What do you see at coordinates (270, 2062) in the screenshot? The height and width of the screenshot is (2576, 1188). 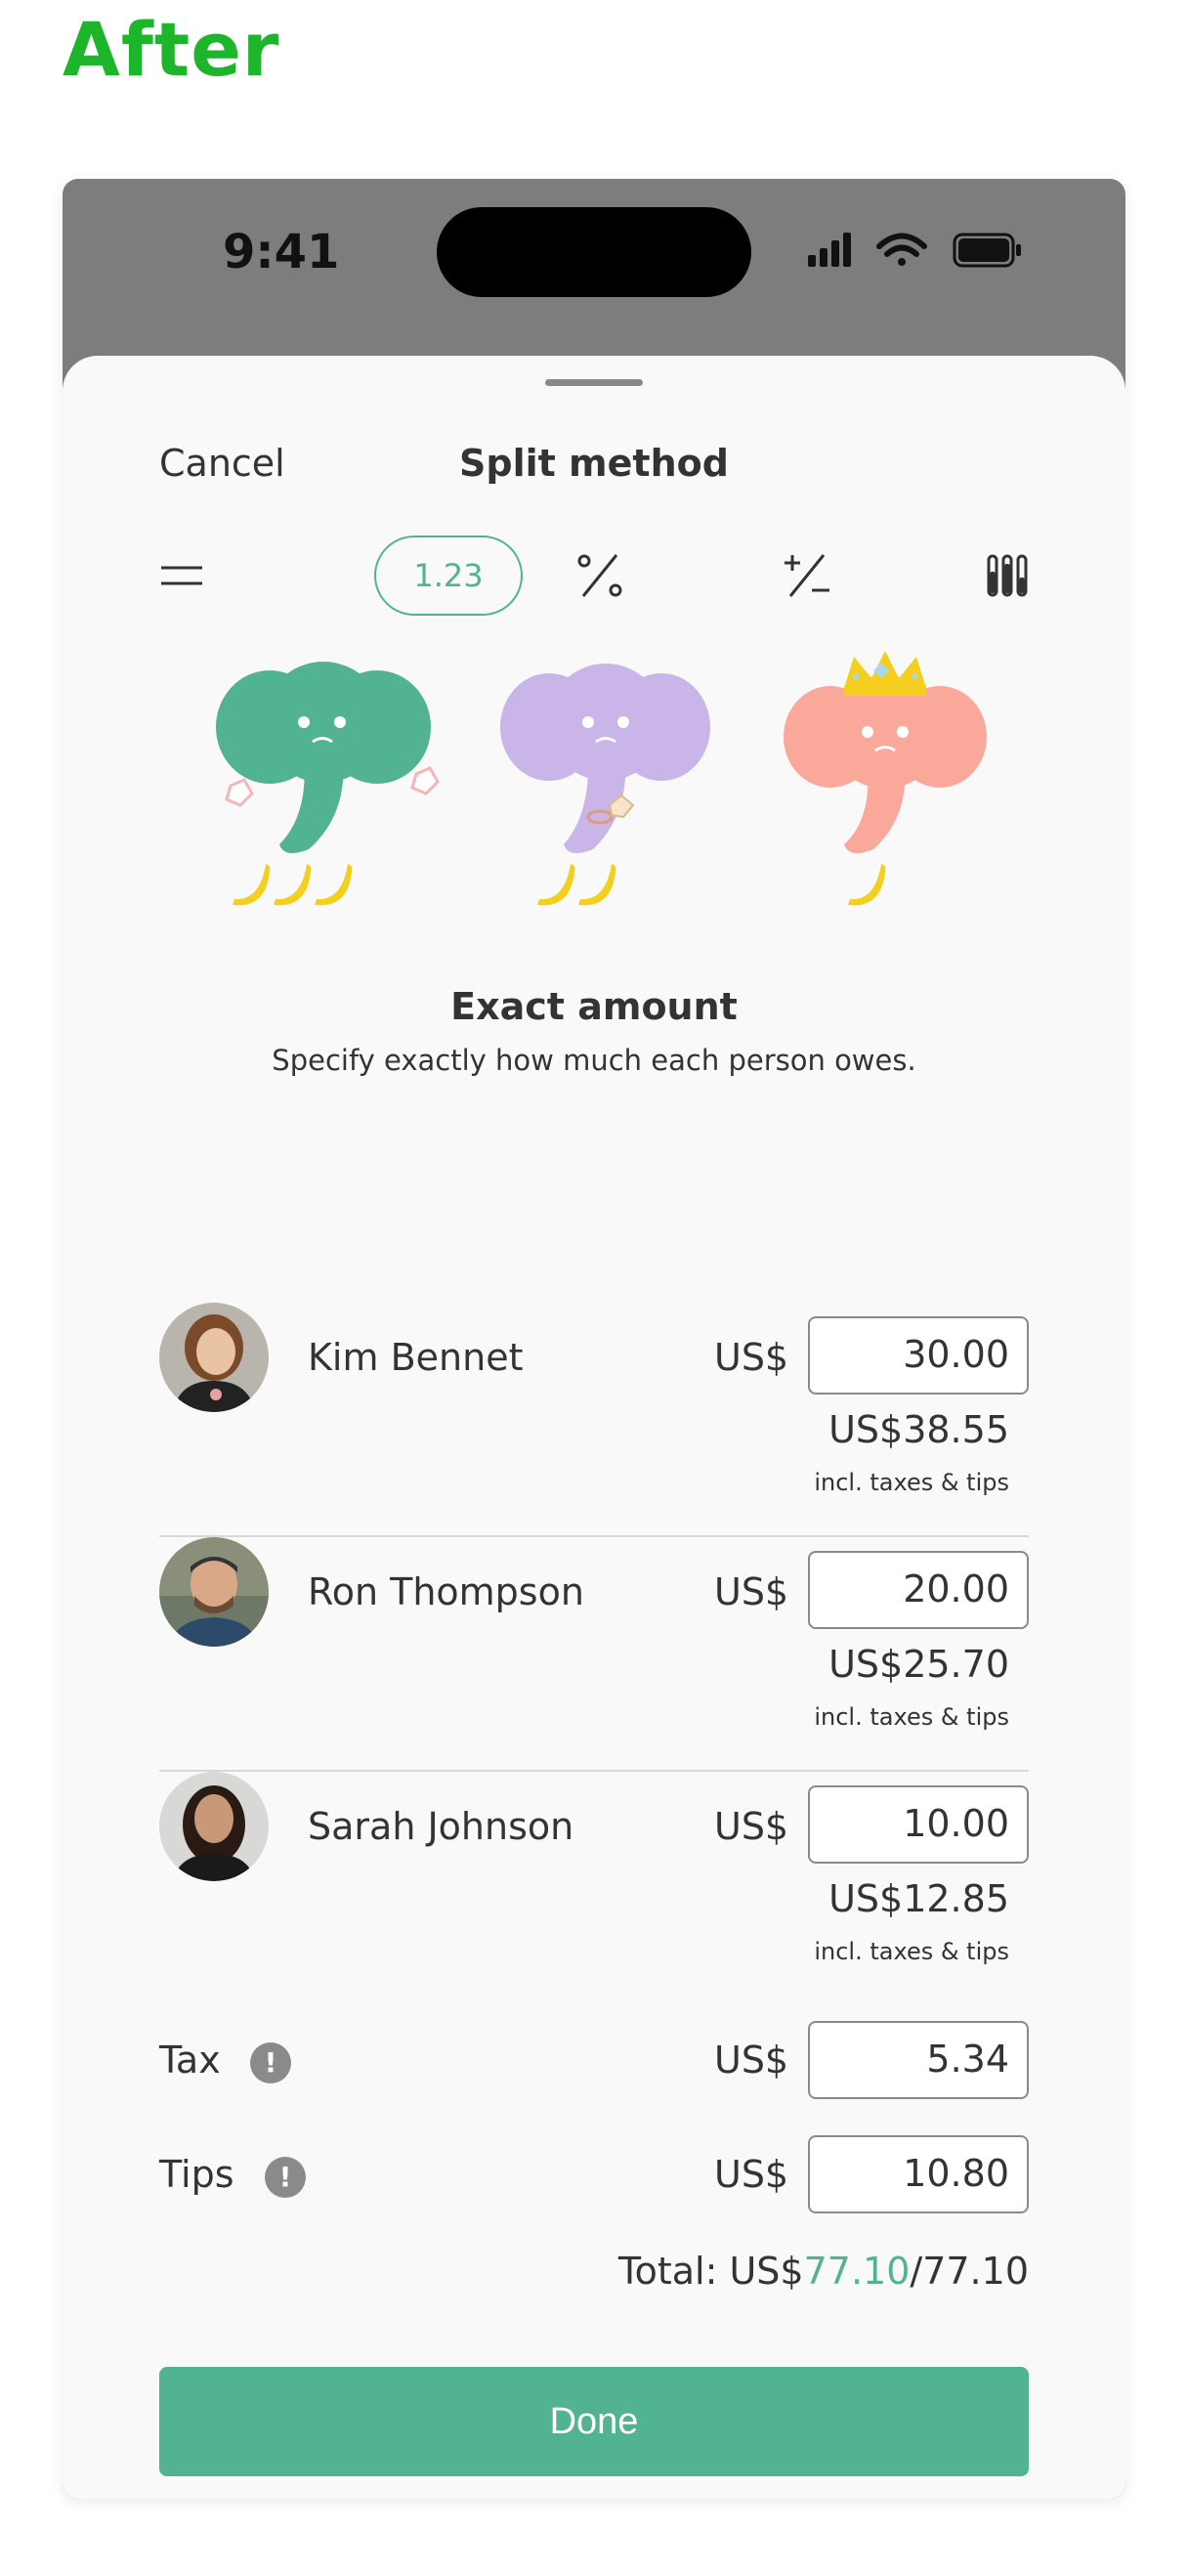 I see `tax-info-icon: !` at bounding box center [270, 2062].